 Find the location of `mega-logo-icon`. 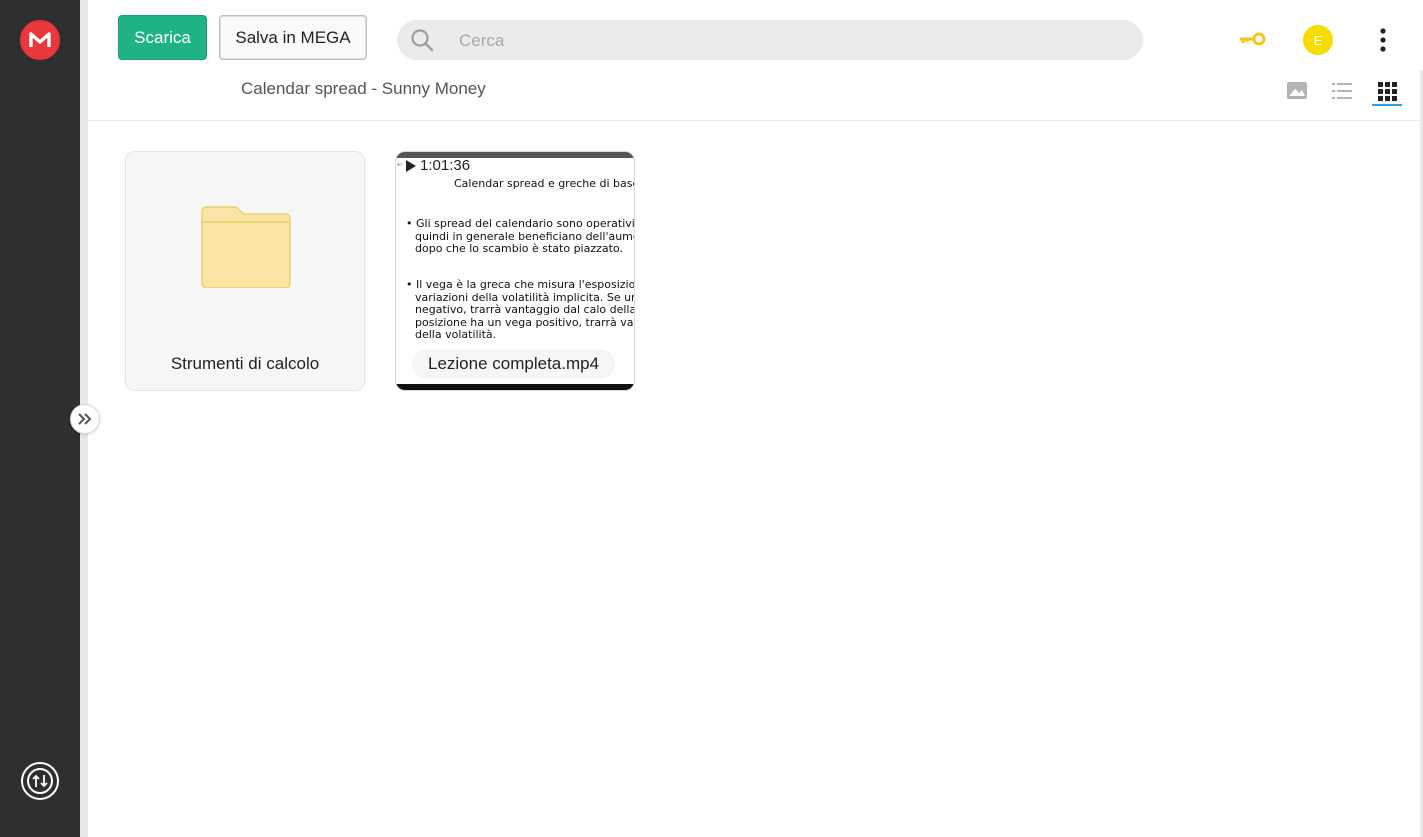

mega-logo-icon is located at coordinates (40, 40).